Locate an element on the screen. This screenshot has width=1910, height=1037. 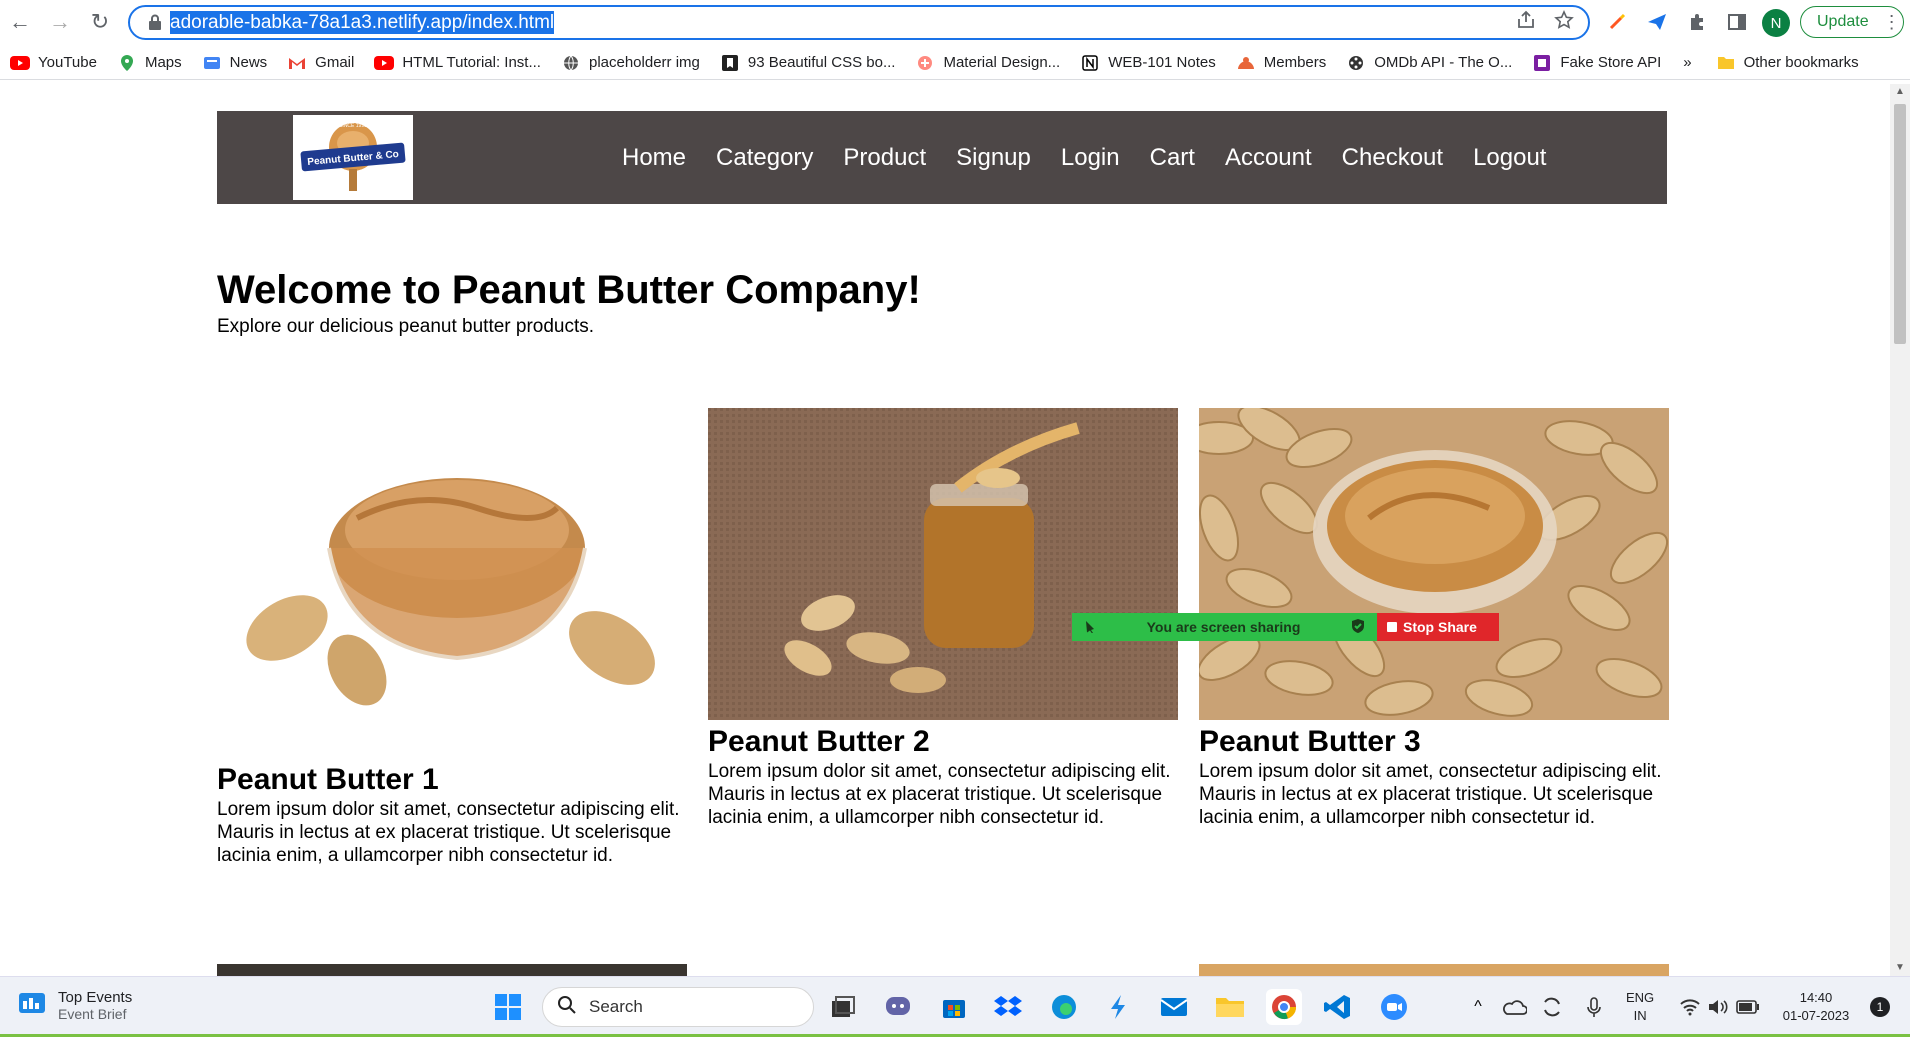
site-logo: Peanut Butter & Co SINCE 1998 is located at coordinates (353, 157).